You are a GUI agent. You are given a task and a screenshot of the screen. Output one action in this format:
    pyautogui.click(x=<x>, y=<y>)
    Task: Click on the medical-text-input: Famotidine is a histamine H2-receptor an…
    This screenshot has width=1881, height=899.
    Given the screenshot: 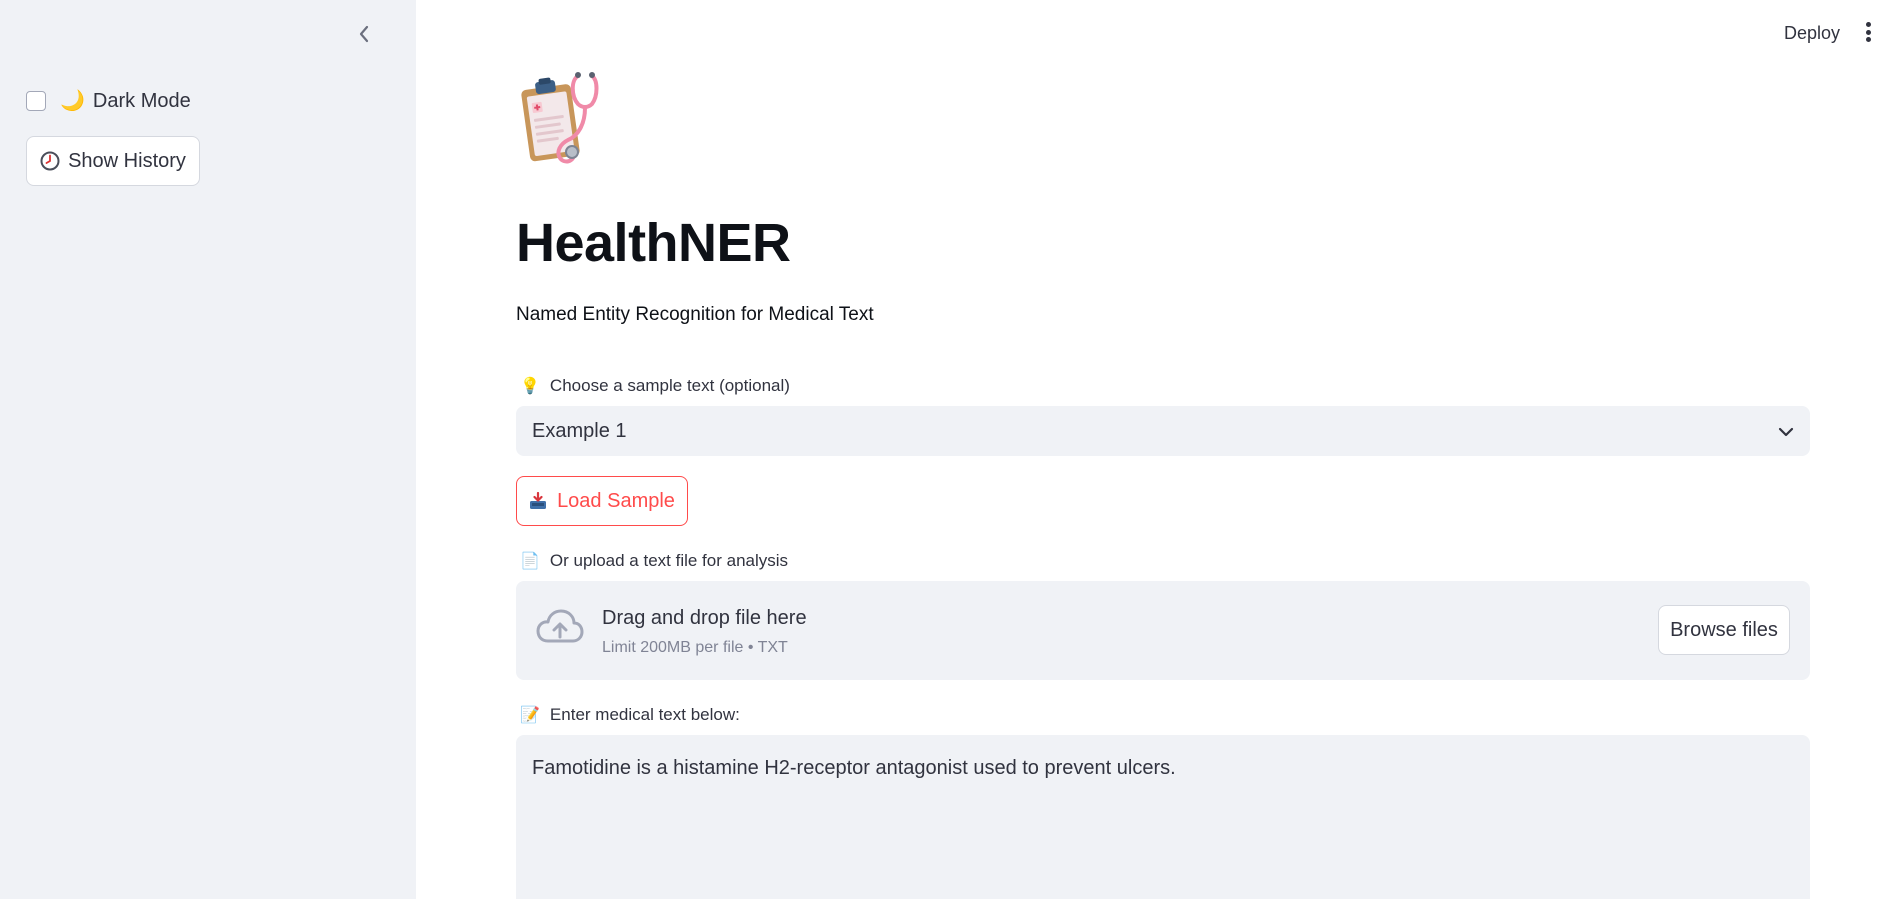 What is the action you would take?
    pyautogui.click(x=1163, y=817)
    